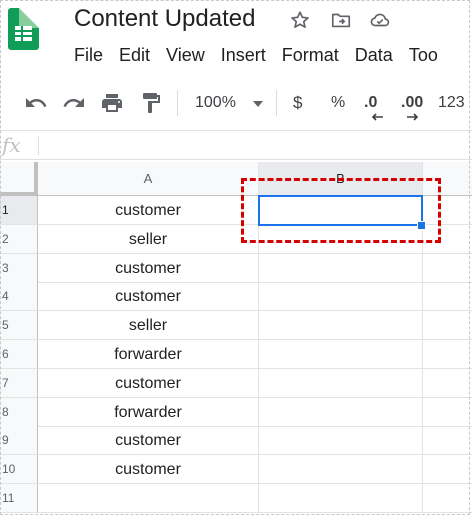 The height and width of the screenshot is (517, 472). What do you see at coordinates (19, 469) in the screenshot?
I see `row-header: 10` at bounding box center [19, 469].